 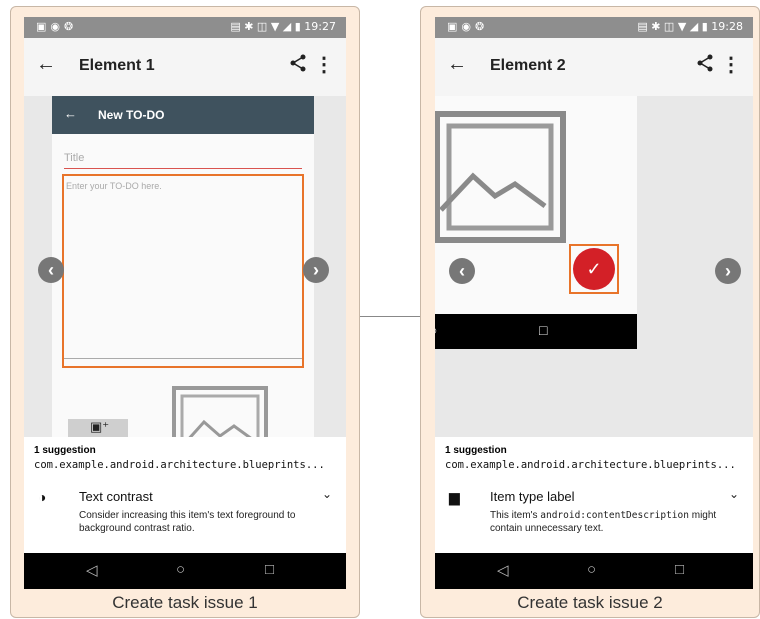 What do you see at coordinates (183, 115) in the screenshot?
I see `inner-toolbar: ← New TO-DO` at bounding box center [183, 115].